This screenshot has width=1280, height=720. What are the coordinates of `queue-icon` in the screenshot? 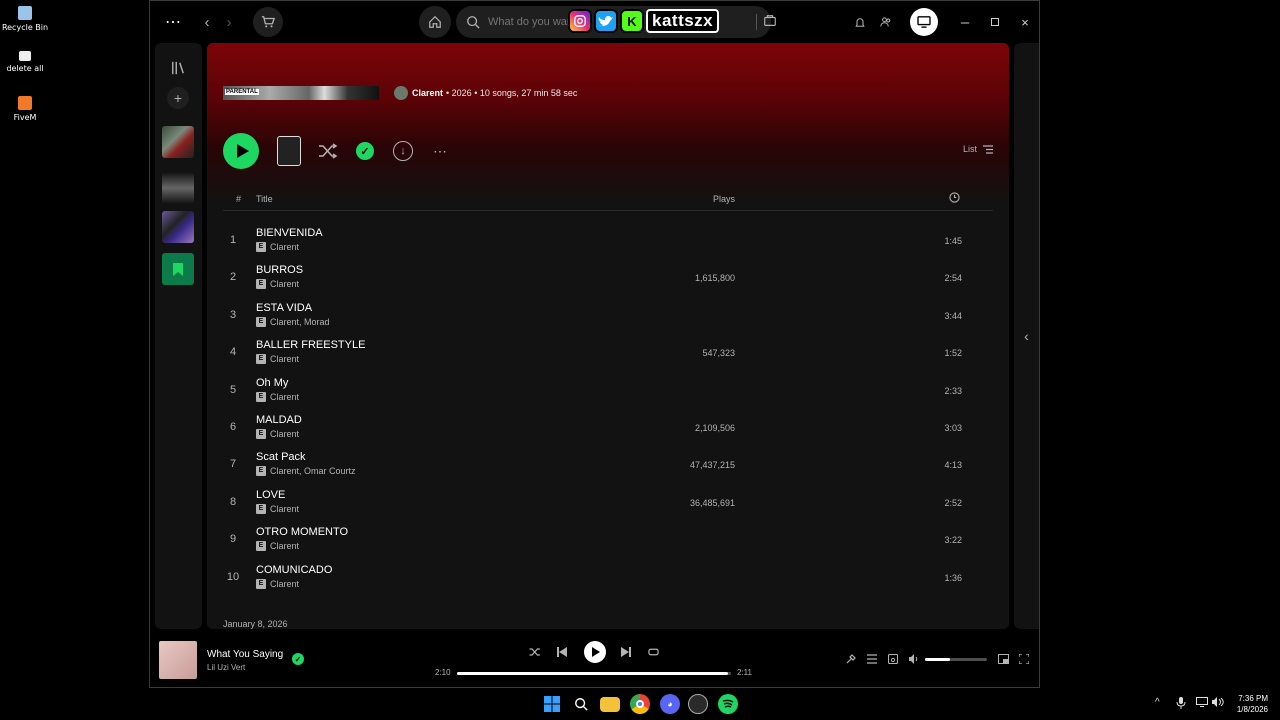 It's located at (872, 659).